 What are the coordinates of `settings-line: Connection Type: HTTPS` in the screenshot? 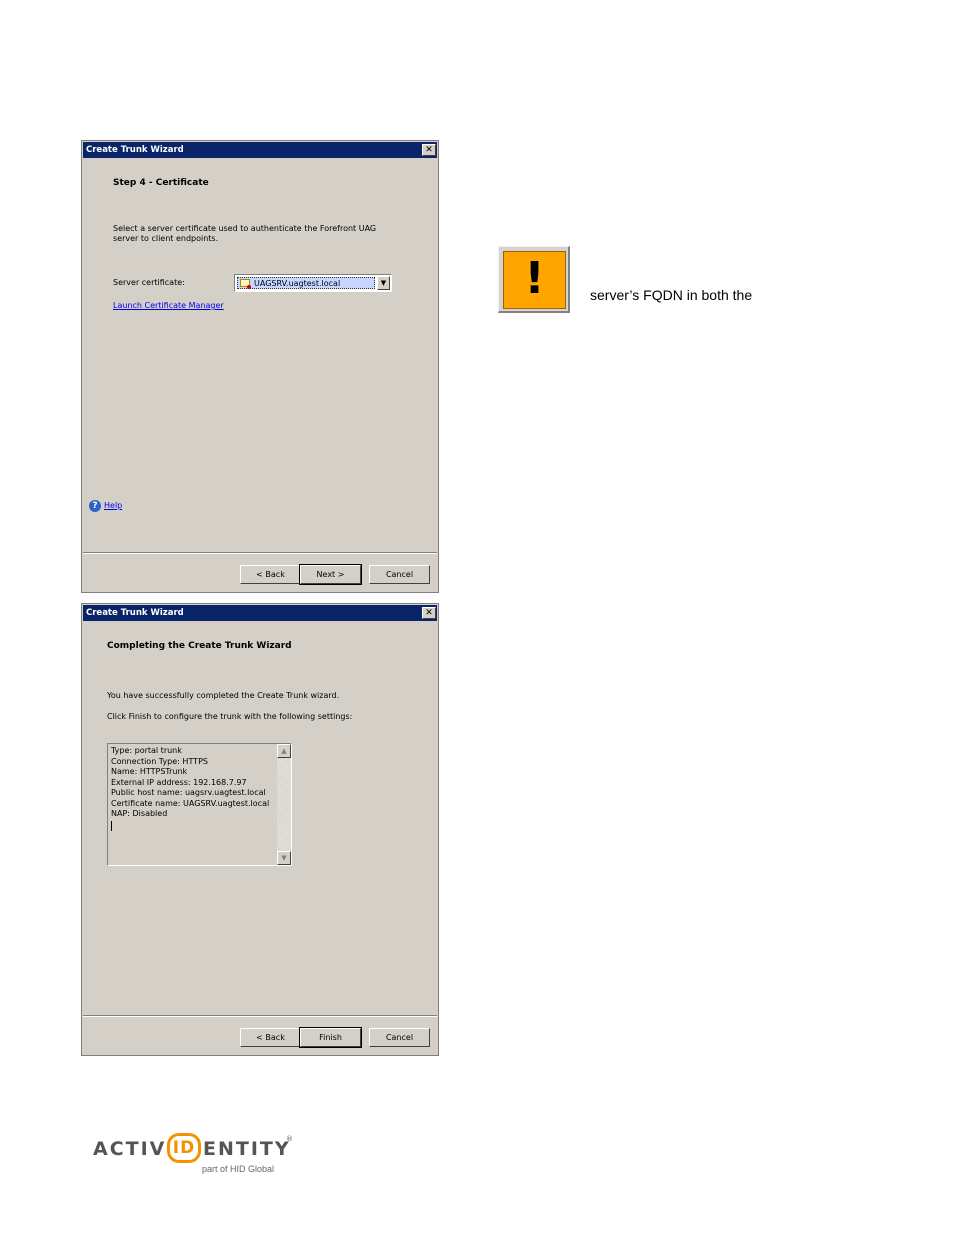 It's located at (159, 761).